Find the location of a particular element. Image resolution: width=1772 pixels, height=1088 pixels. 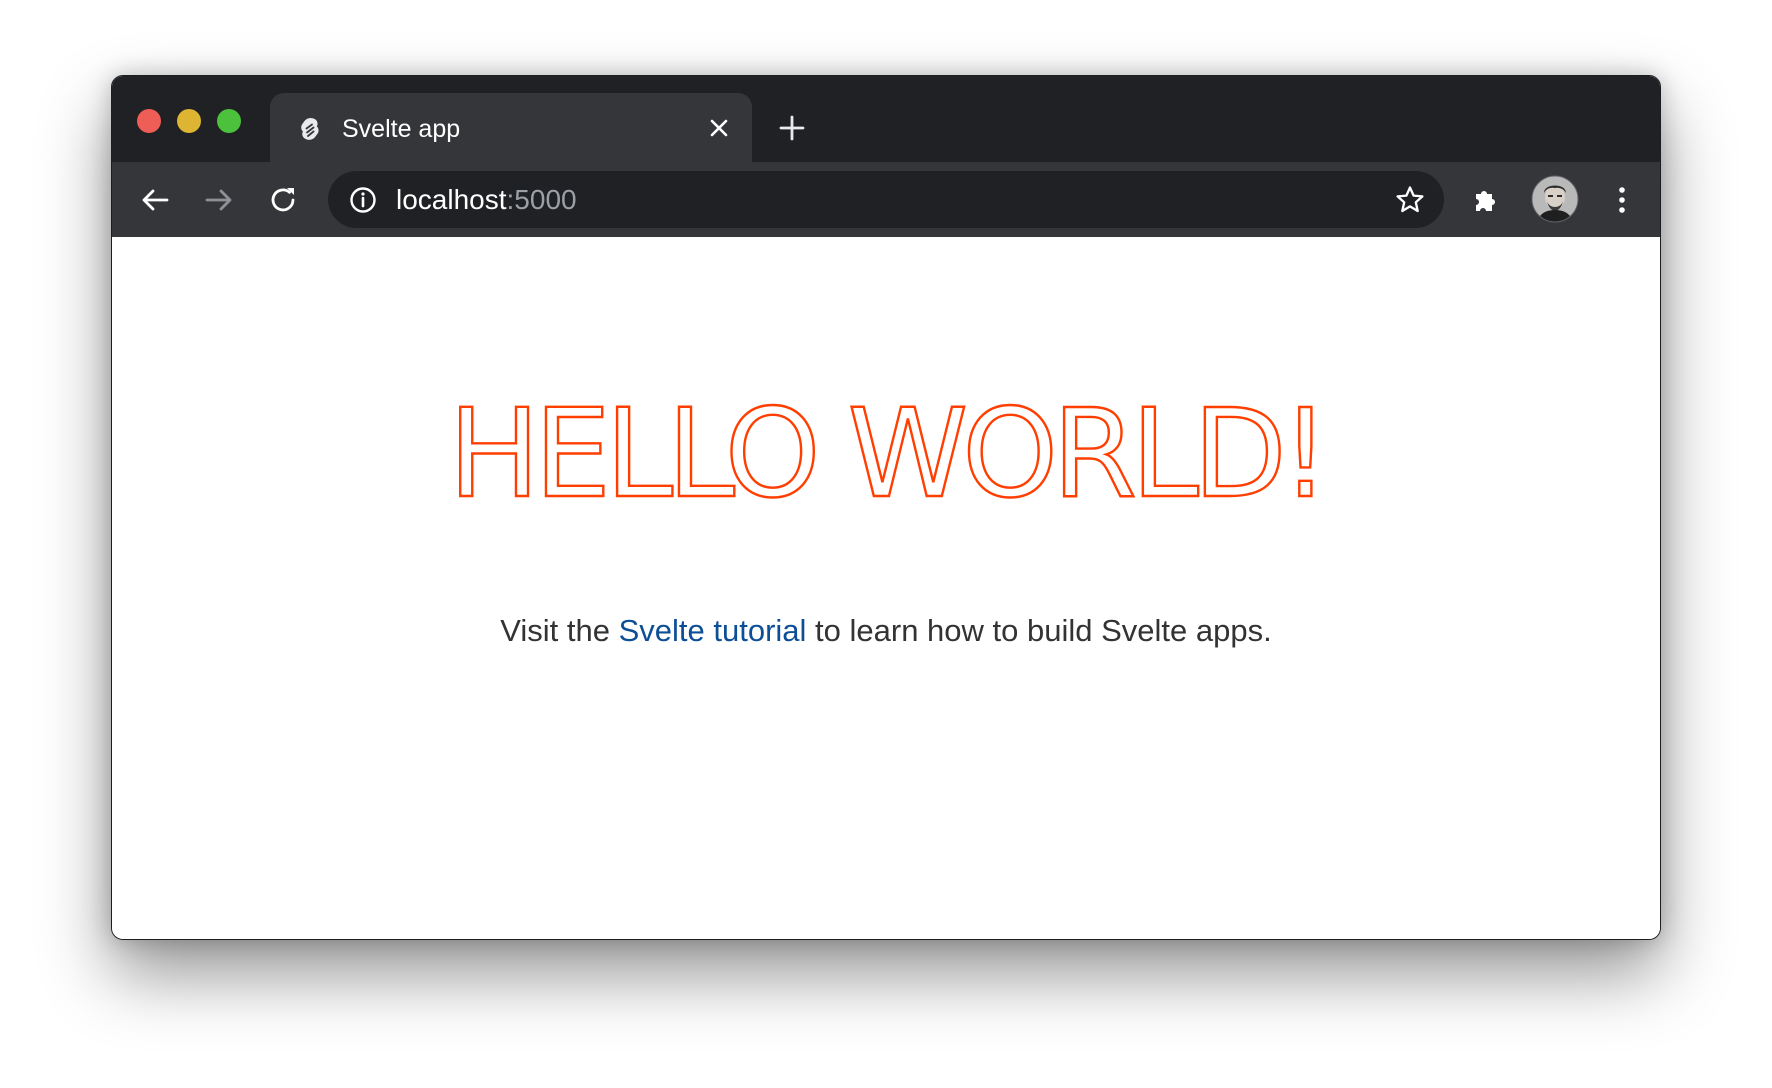

puzzle-icon is located at coordinates (1486, 200).